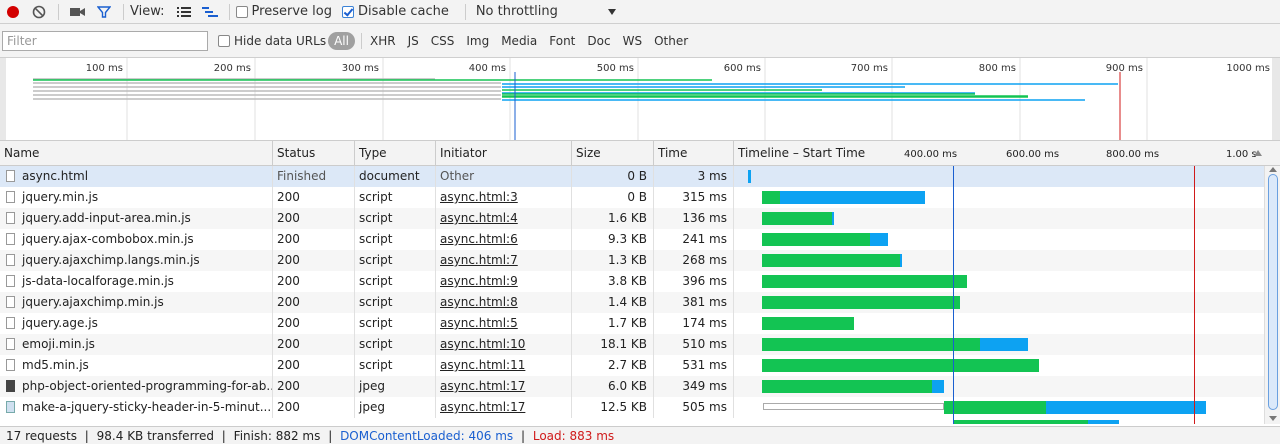 This screenshot has width=1280, height=445. What do you see at coordinates (546, 11) in the screenshot?
I see `throttling-select: No throttling` at bounding box center [546, 11].